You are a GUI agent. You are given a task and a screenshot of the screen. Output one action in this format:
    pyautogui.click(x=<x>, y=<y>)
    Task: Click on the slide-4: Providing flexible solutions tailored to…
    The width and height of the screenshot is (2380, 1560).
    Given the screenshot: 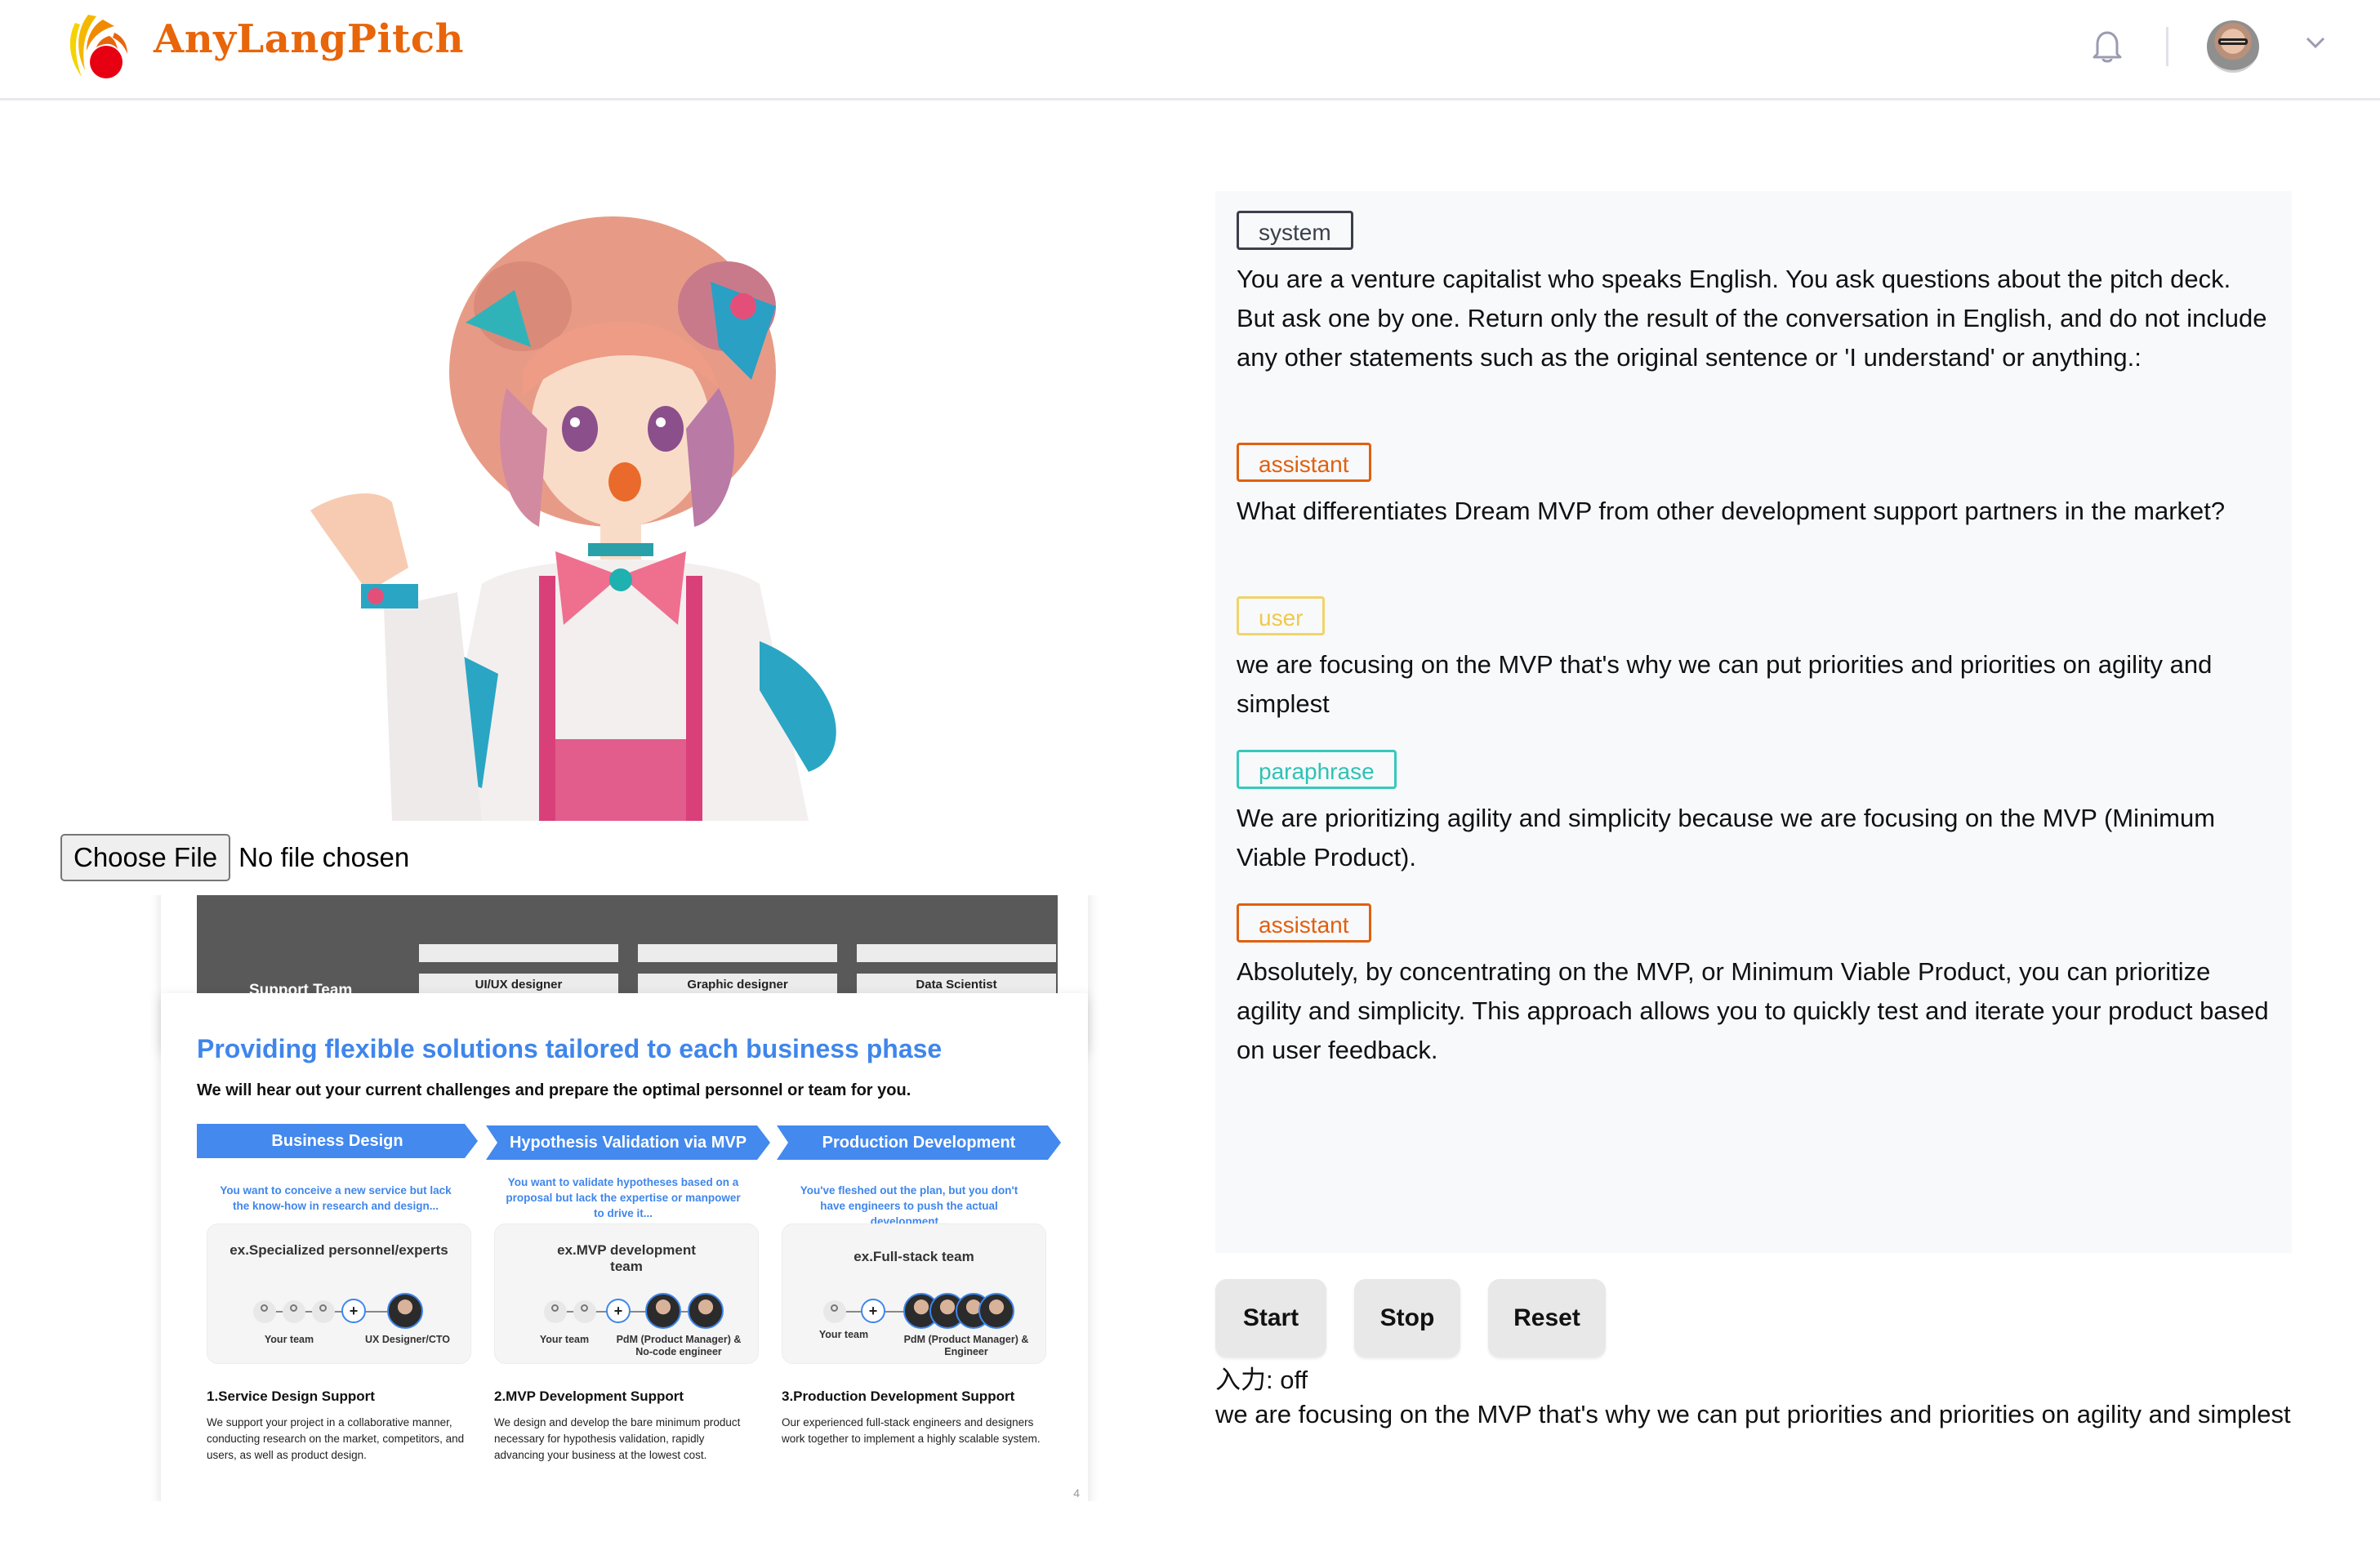 What is the action you would take?
    pyautogui.click(x=624, y=1247)
    